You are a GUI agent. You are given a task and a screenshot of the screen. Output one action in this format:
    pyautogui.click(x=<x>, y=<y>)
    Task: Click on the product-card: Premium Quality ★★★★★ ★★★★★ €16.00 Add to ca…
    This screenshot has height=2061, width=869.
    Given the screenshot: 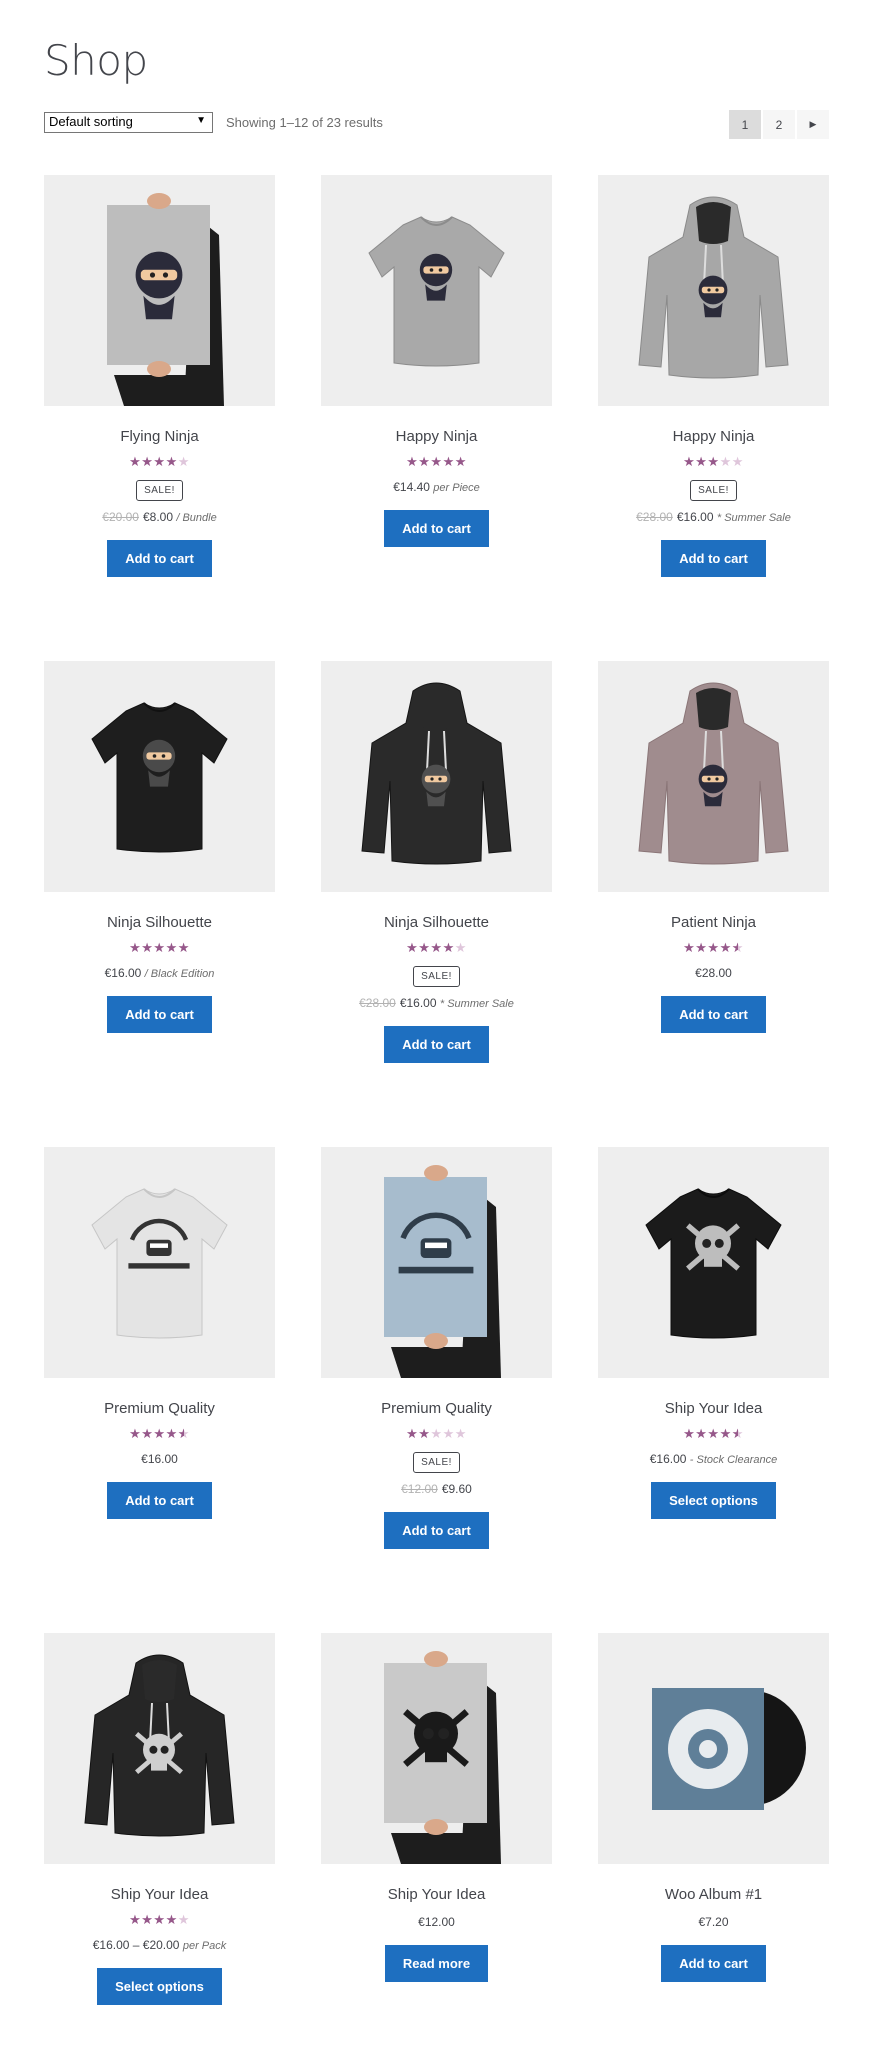 What is the action you would take?
    pyautogui.click(x=159, y=1333)
    